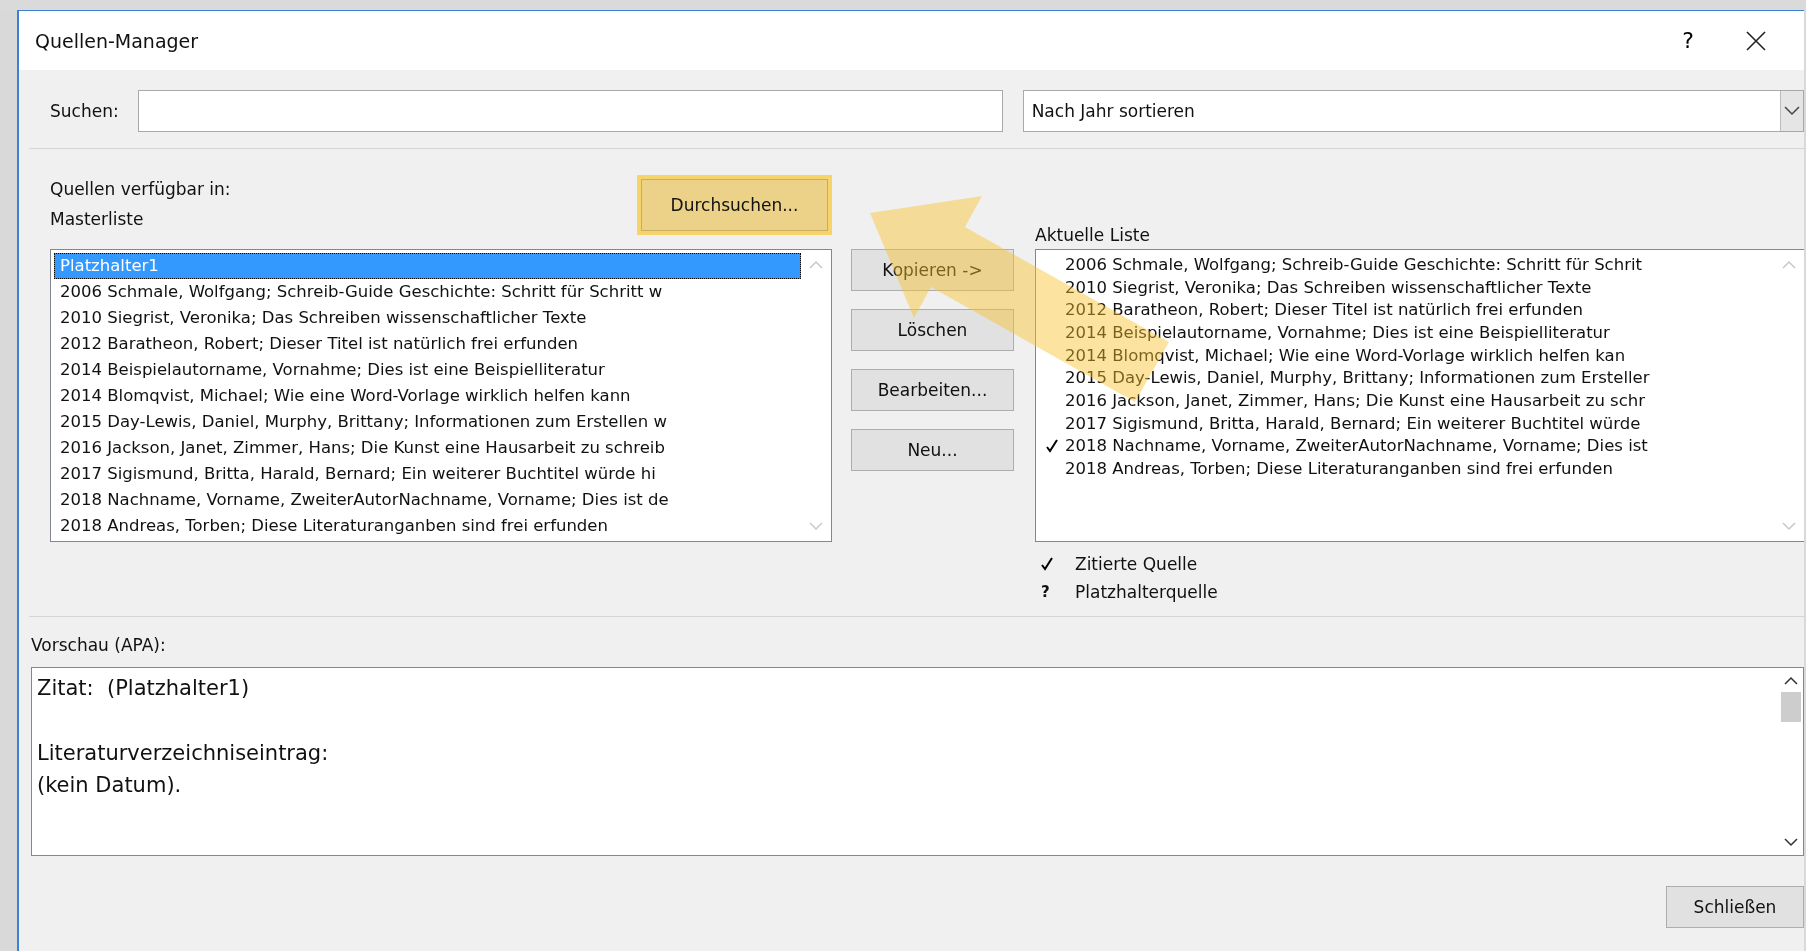 The image size is (1806, 951). Describe the element at coordinates (1345, 355) in the screenshot. I see `list-item: 2014 Blomqvist, Michael; Wie eine Word-Vorlage wirklich helfen kan` at that location.